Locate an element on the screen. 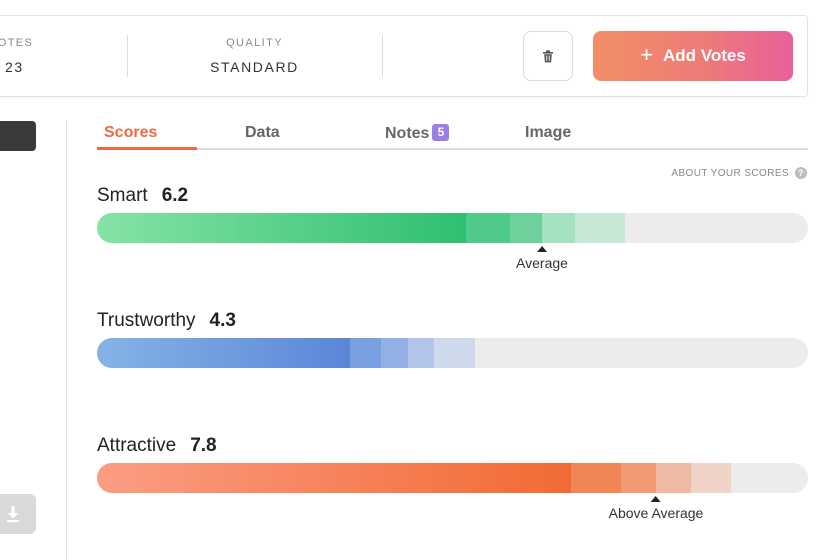 This screenshot has height=560, width=835. tab-notes-label: Notes is located at coordinates (407, 133).